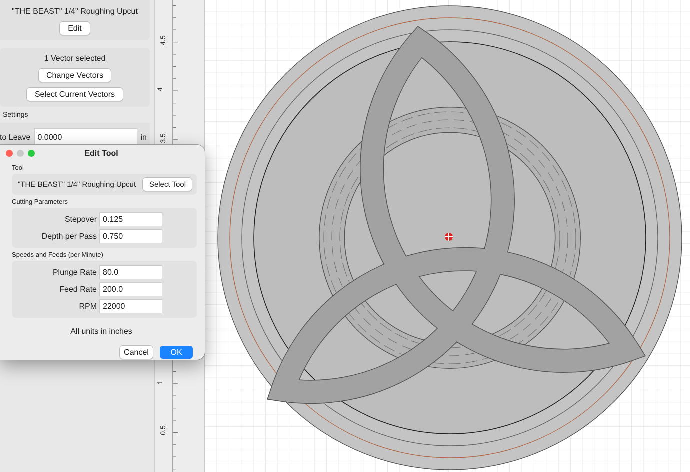  Describe the element at coordinates (88, 306) in the screenshot. I see `field-label: RPM` at that location.